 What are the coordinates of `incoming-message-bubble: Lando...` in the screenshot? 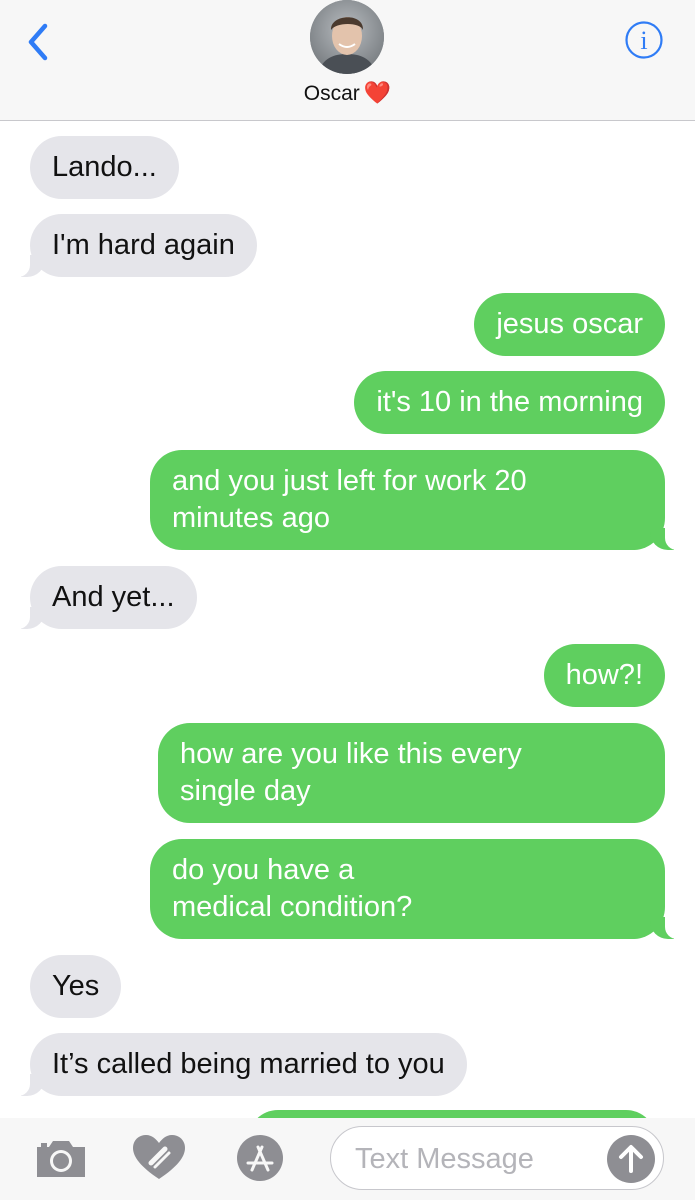 It's located at (104, 167).